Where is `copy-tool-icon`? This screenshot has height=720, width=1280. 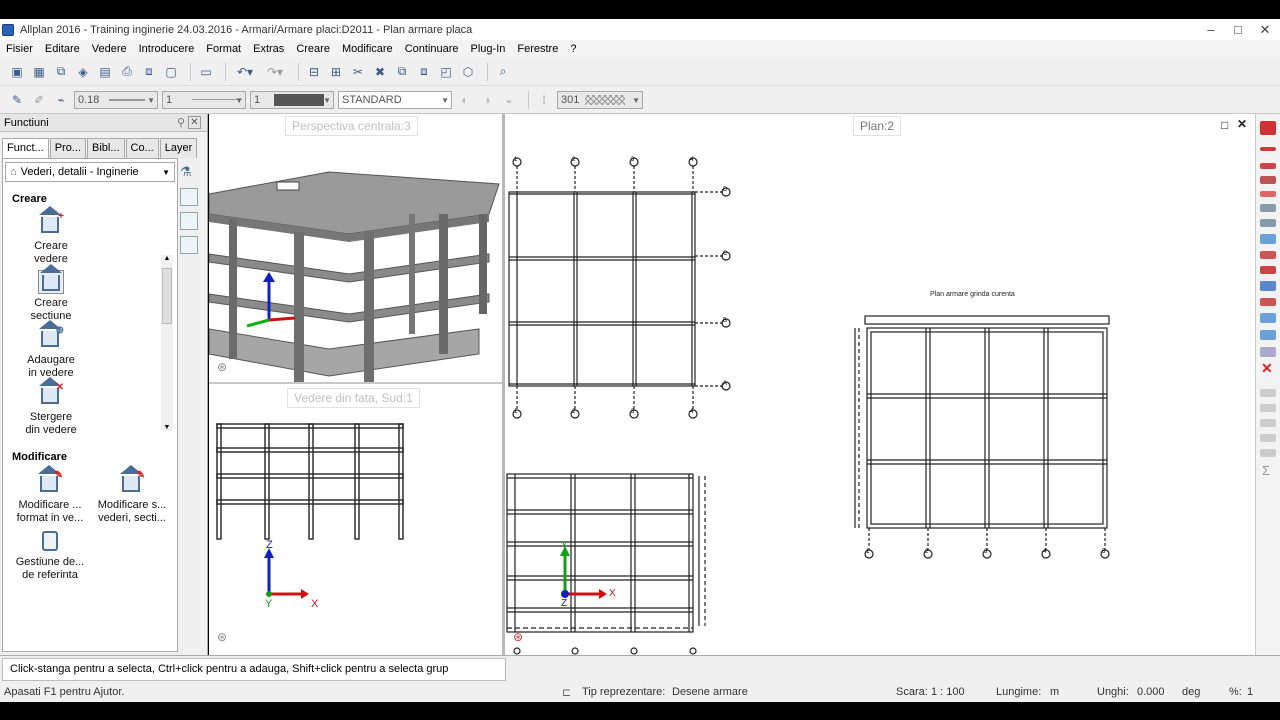 copy-tool-icon is located at coordinates (1268, 239).